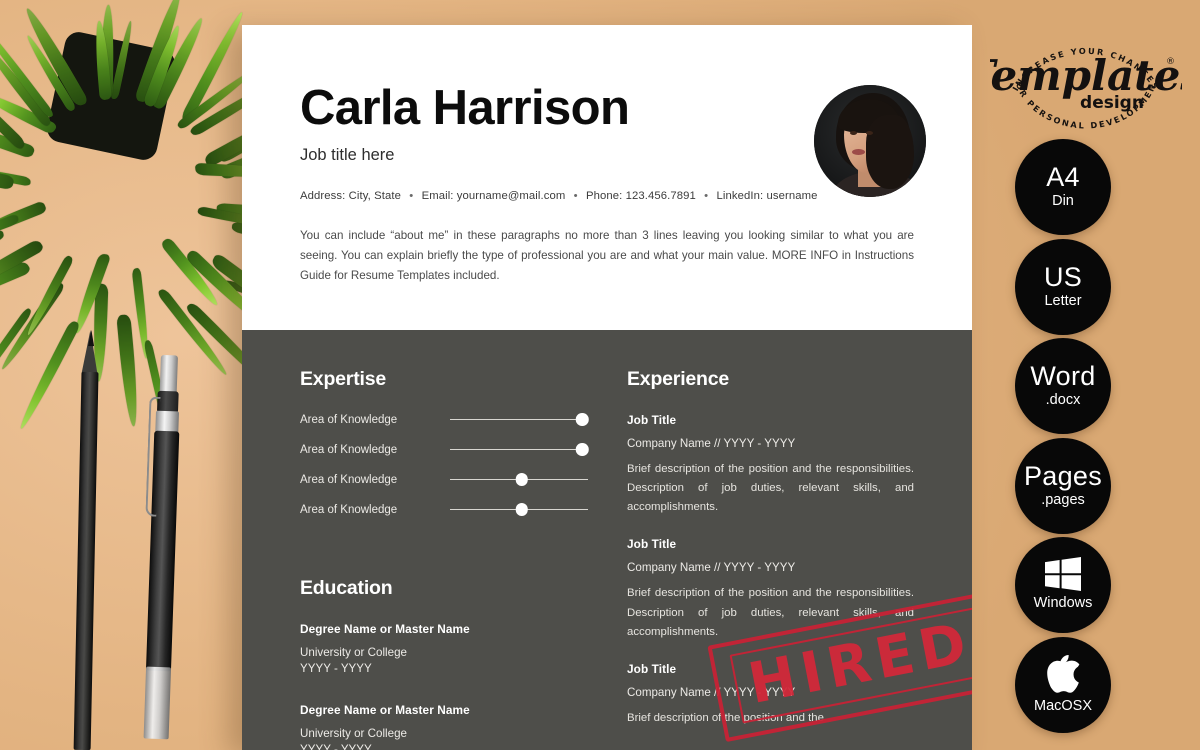 Image resolution: width=1200 pixels, height=750 pixels. Describe the element at coordinates (1063, 603) in the screenshot. I see `badge-secondary-label: Windows` at that location.